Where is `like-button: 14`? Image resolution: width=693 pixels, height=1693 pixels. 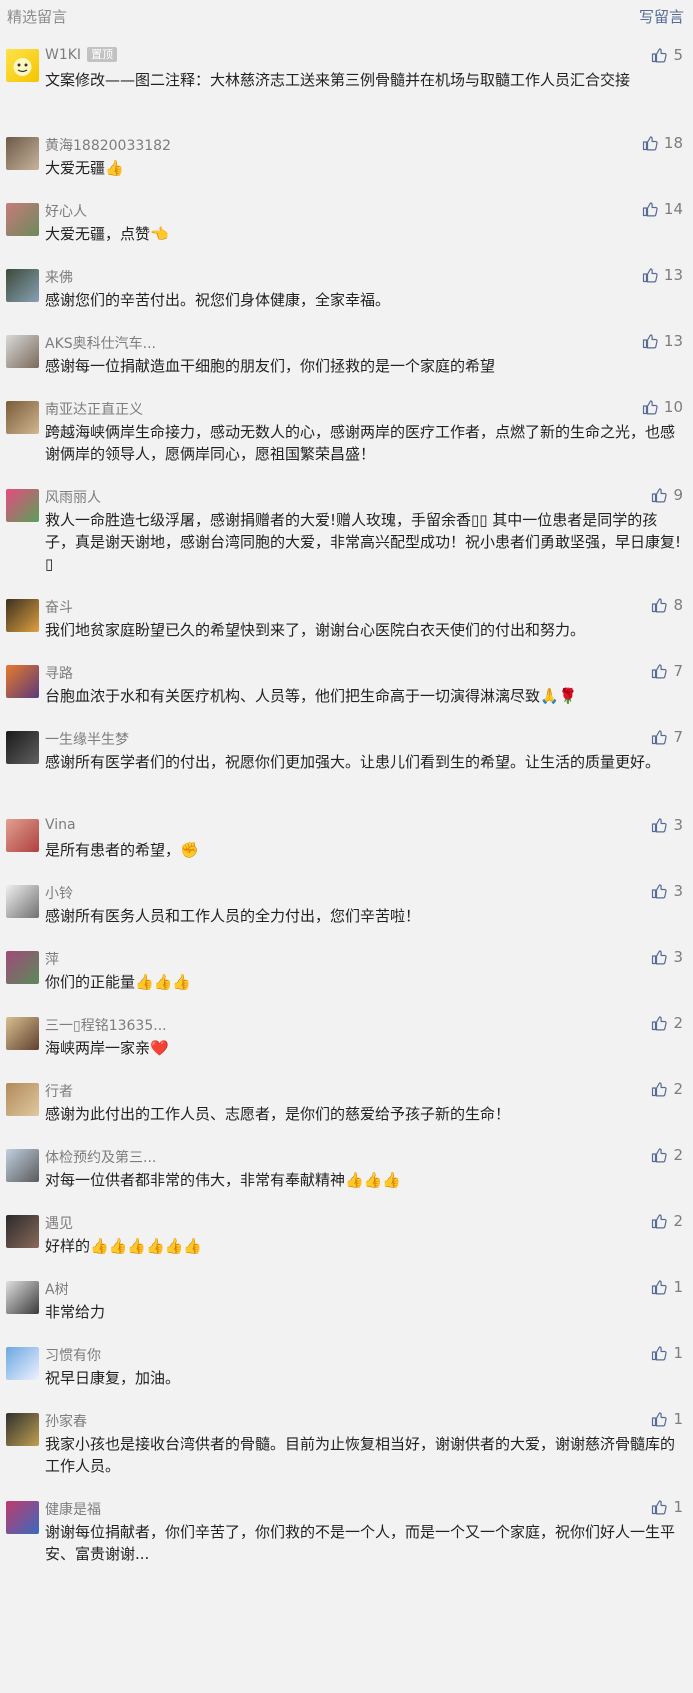
like-button: 14 is located at coordinates (662, 209).